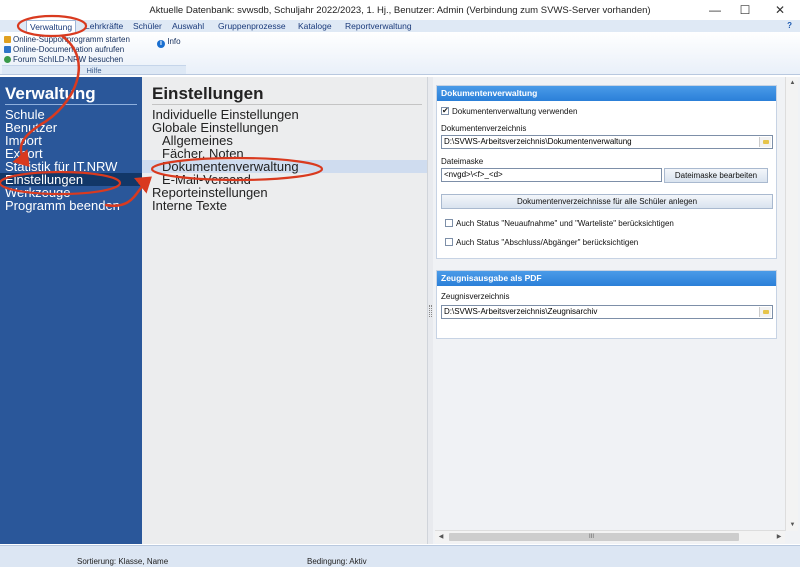  What do you see at coordinates (287, 104) in the screenshot?
I see `settings-nav-divider` at bounding box center [287, 104].